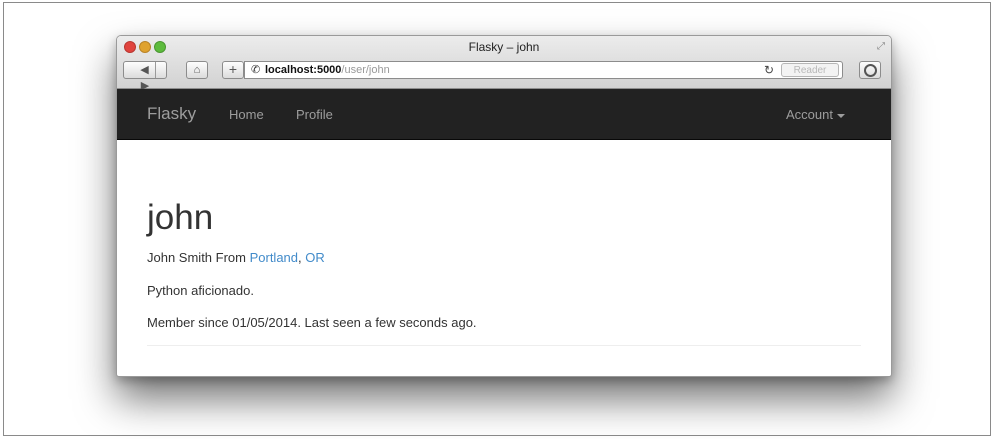  What do you see at coordinates (171, 114) in the screenshot?
I see `brand-link: Flasky` at bounding box center [171, 114].